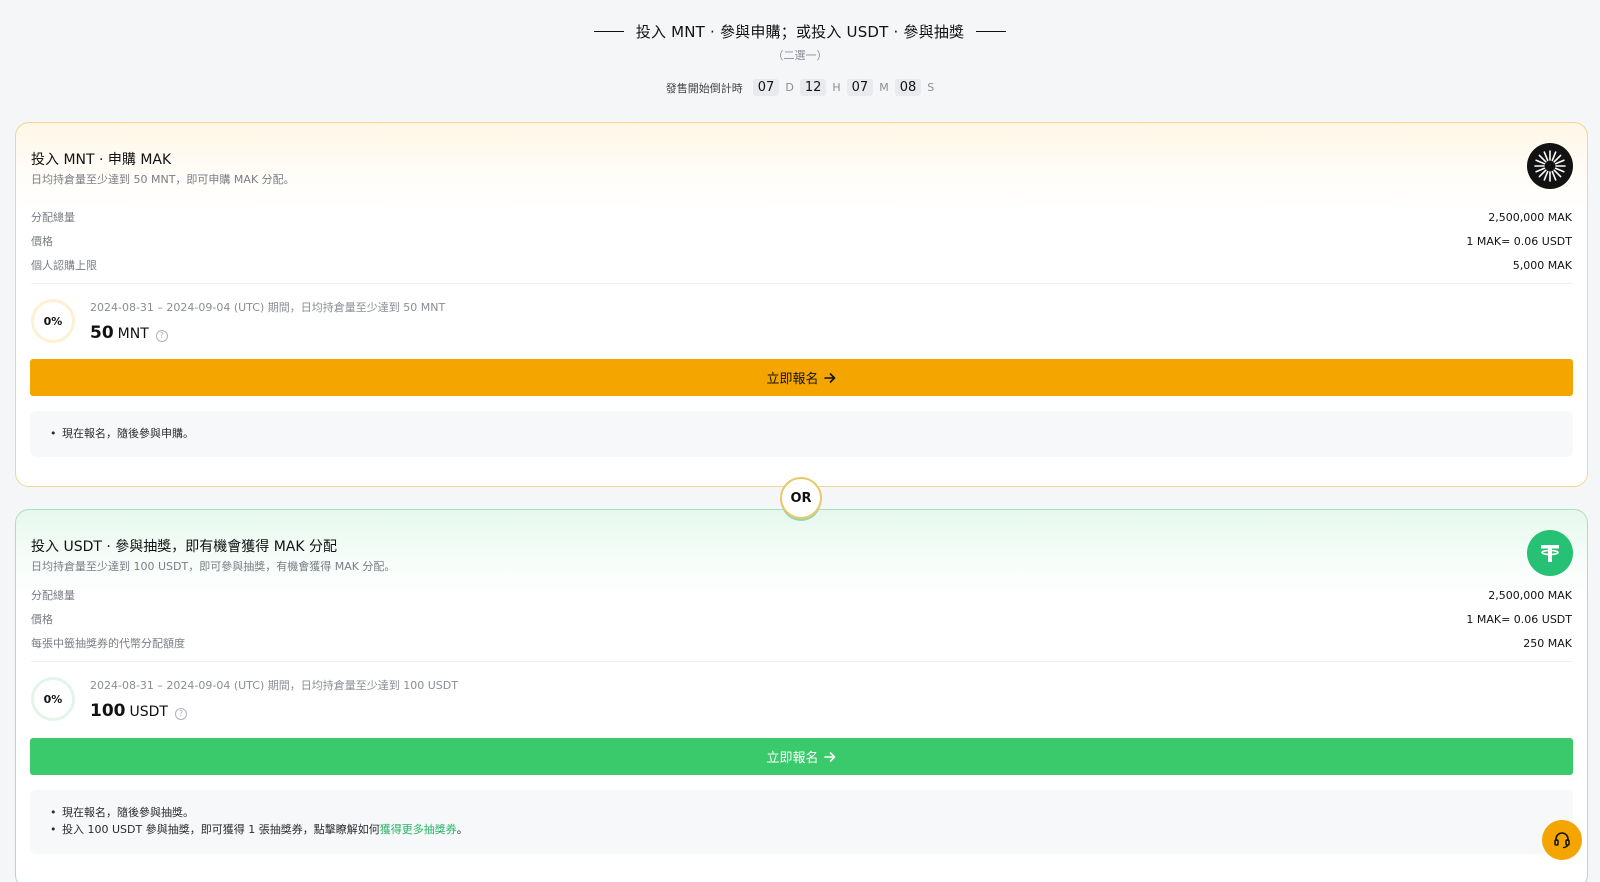  I want to click on notes-box: 現在報名，隨後參與申購。, so click(801, 434).